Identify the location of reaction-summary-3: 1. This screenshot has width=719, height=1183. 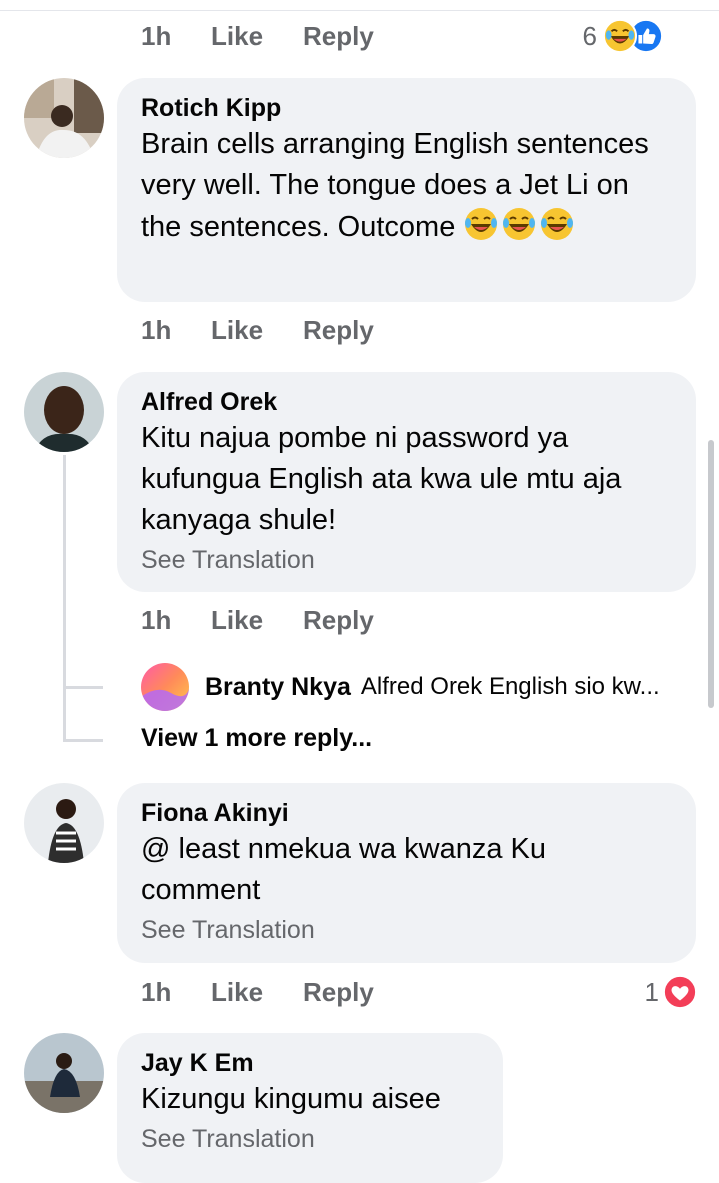
(671, 992).